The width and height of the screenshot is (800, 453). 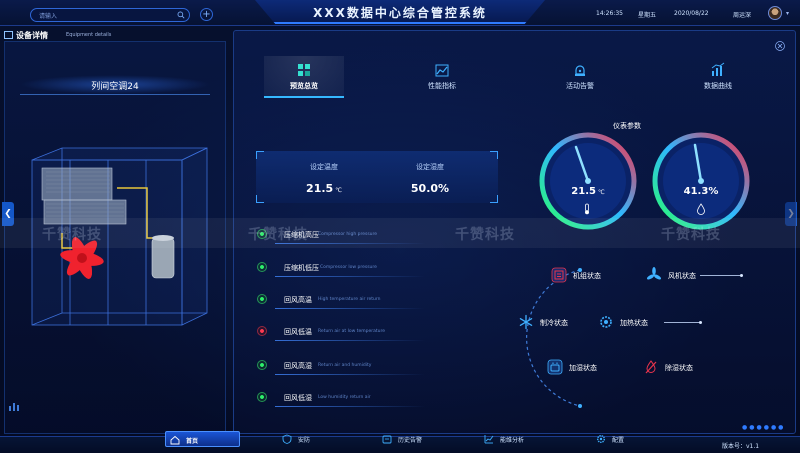 What do you see at coordinates (344, 397) in the screenshot?
I see `indicator-english: Low humidity return air` at bounding box center [344, 397].